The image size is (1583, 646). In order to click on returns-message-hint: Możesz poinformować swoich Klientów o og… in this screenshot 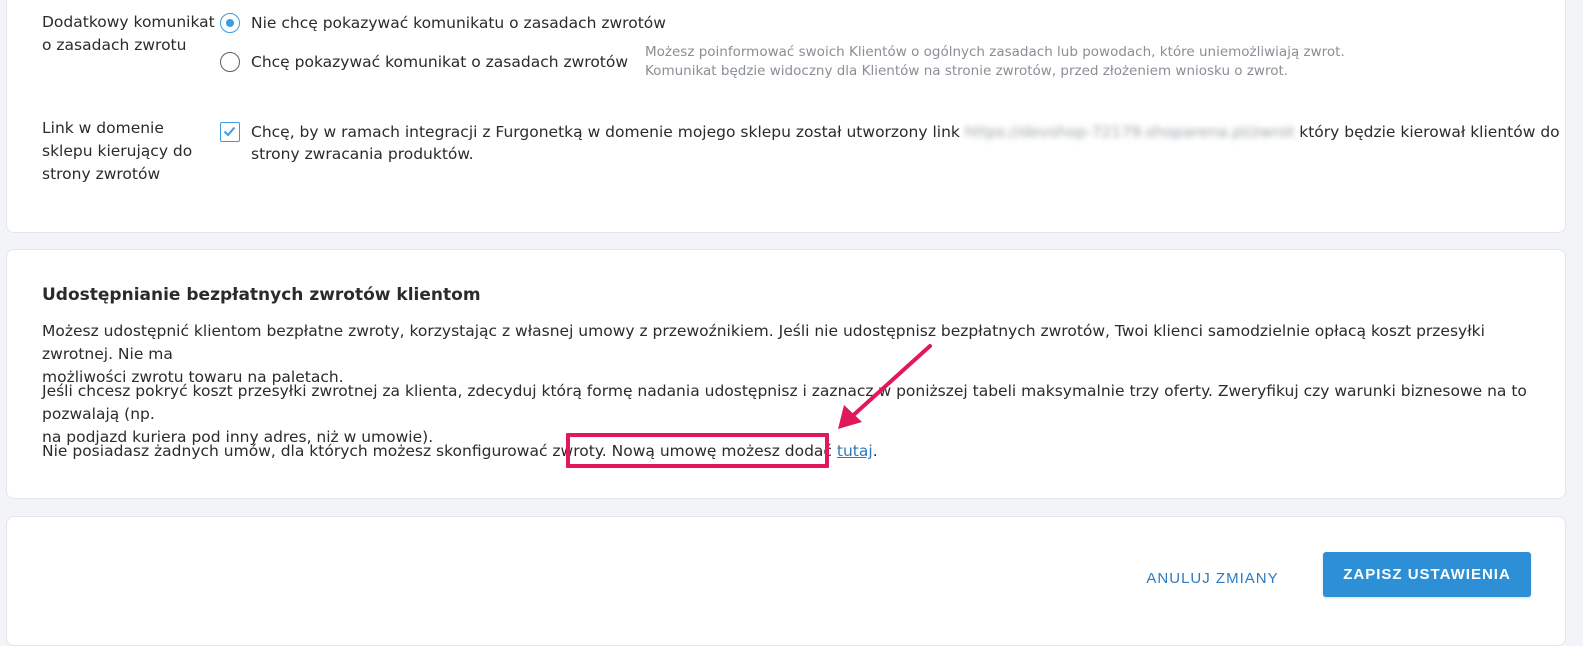, I will do `click(995, 61)`.